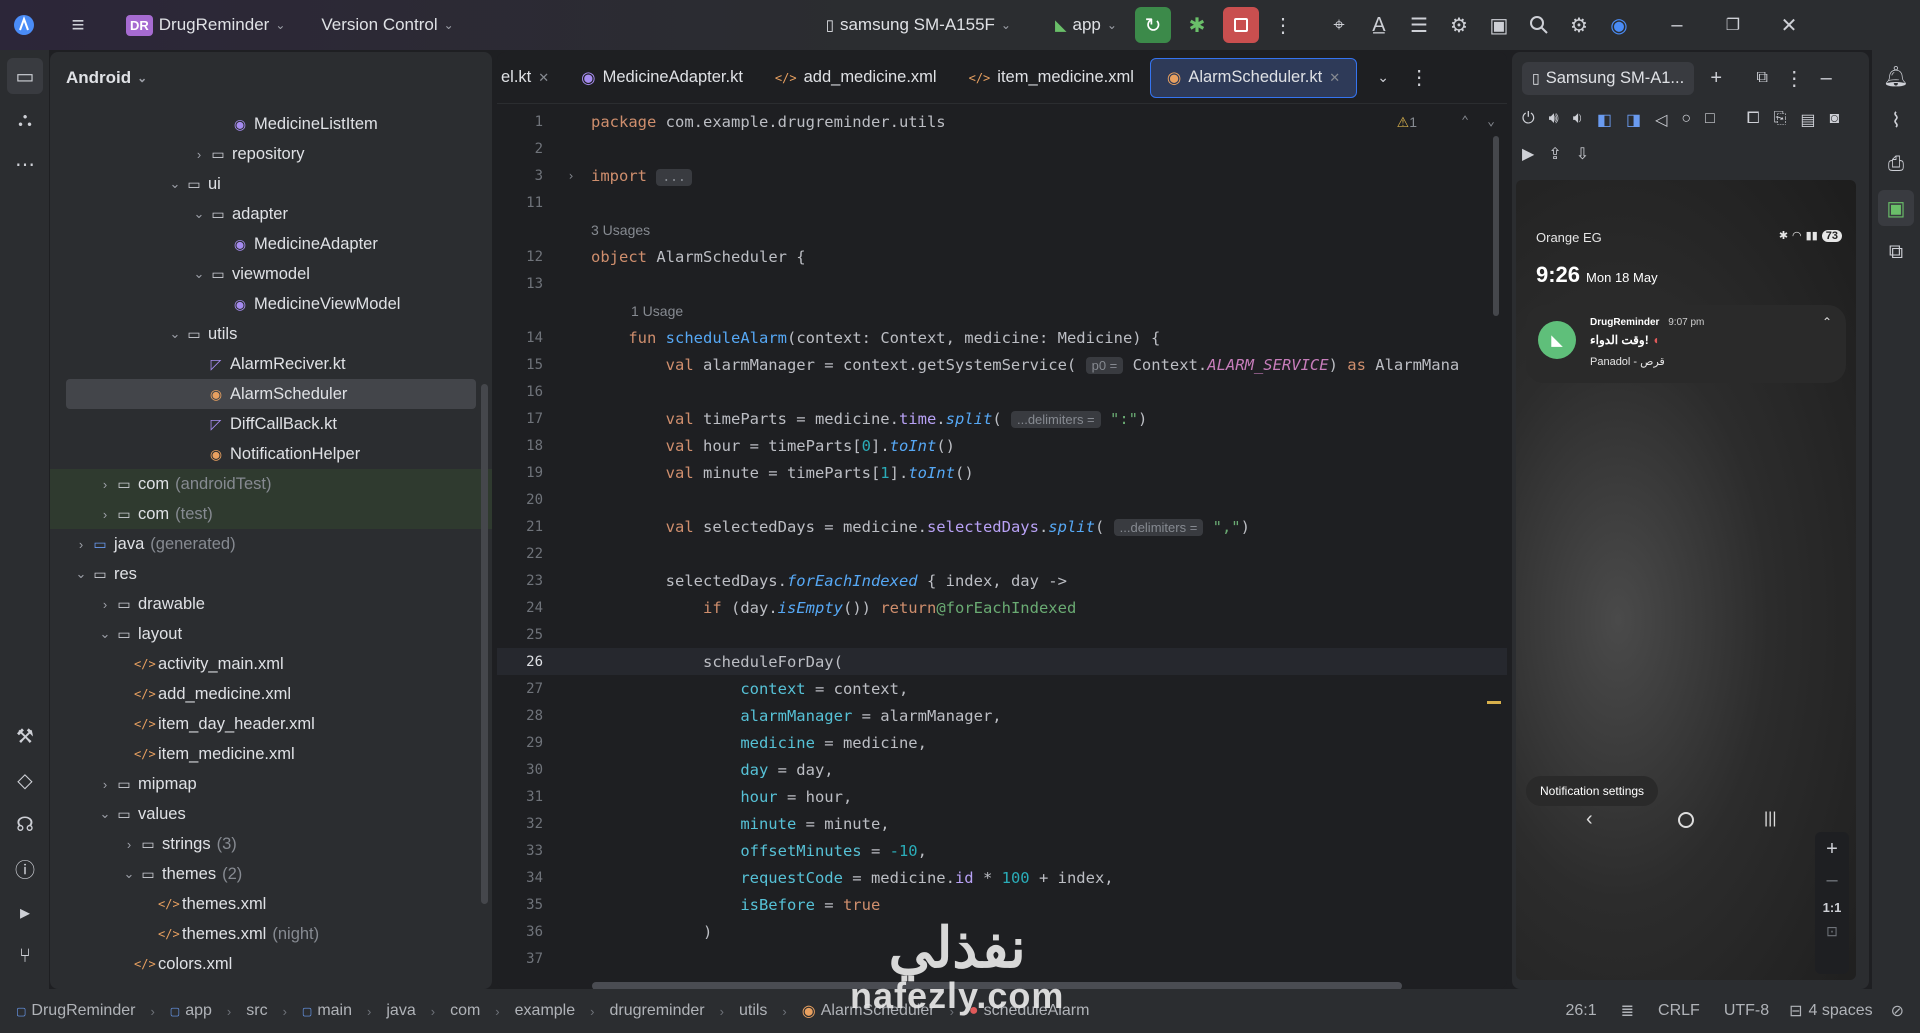  Describe the element at coordinates (1283, 25) in the screenshot. I see `more-actions-icon: ⋮` at that location.